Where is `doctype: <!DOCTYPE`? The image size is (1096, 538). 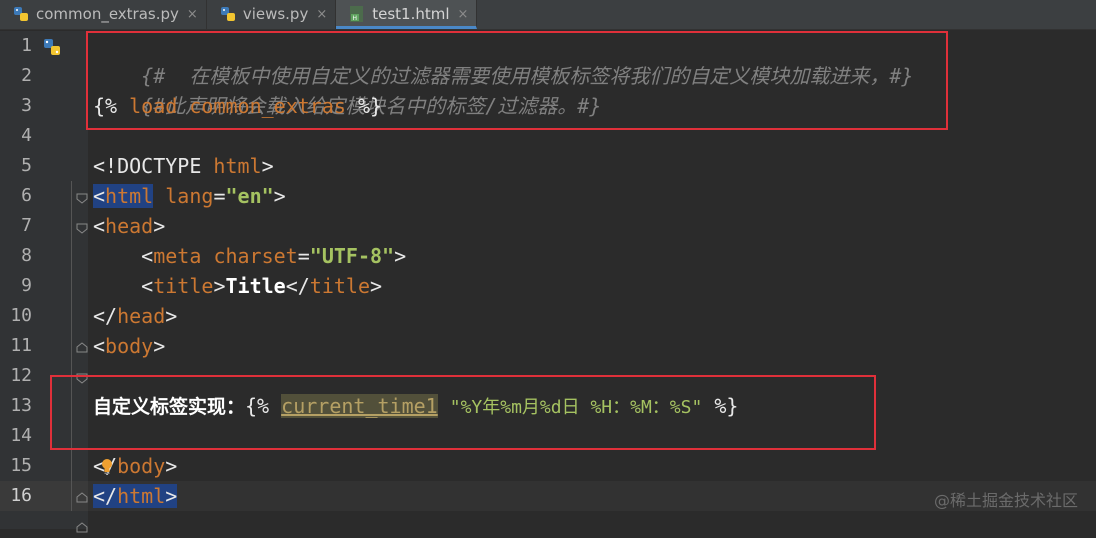
doctype: <!DOCTYPE is located at coordinates (153, 166).